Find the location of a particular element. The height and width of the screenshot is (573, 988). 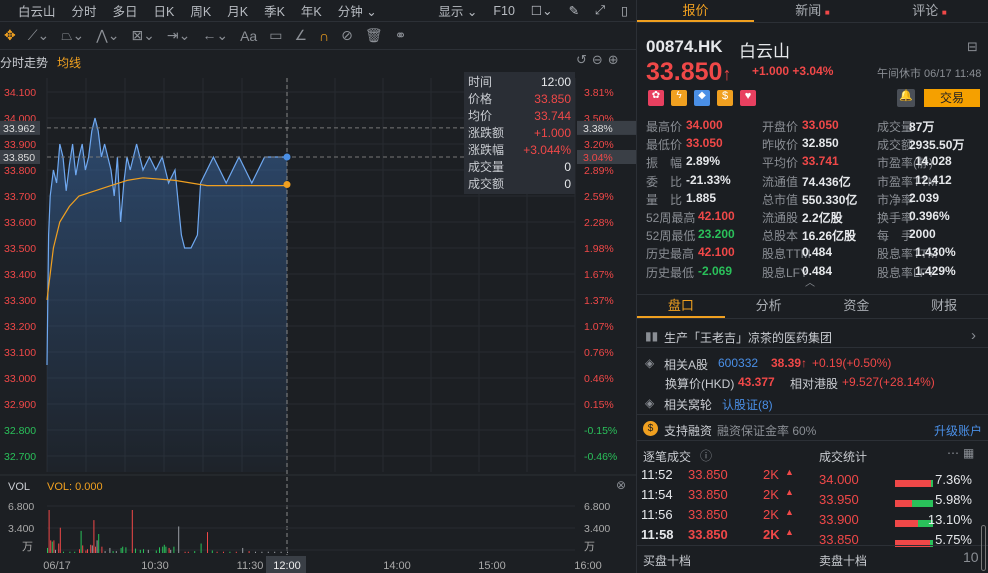

fib-tool-icon: ⊠⌄ is located at coordinates (142, 35).